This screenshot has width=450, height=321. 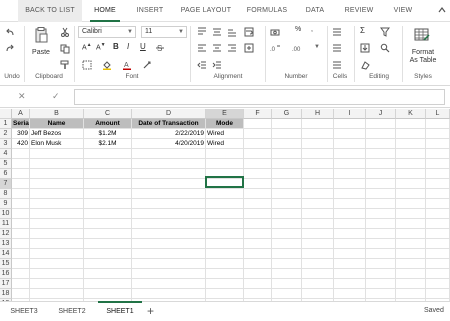 I want to click on cell-d8, so click(x=169, y=194).